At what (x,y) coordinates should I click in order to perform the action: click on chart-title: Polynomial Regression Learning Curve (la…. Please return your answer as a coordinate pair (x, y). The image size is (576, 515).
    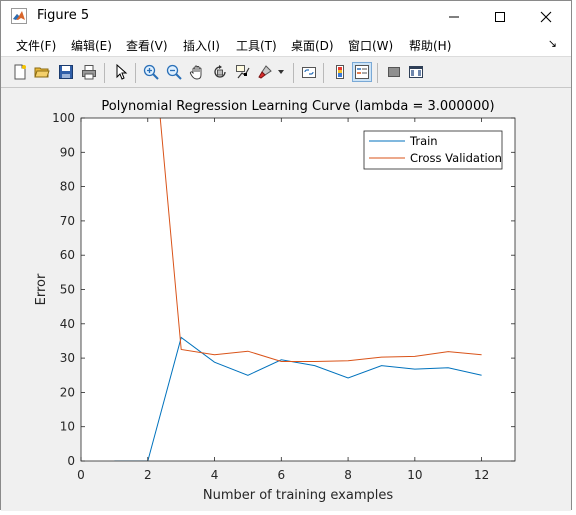
    Looking at the image, I should click on (297, 106).